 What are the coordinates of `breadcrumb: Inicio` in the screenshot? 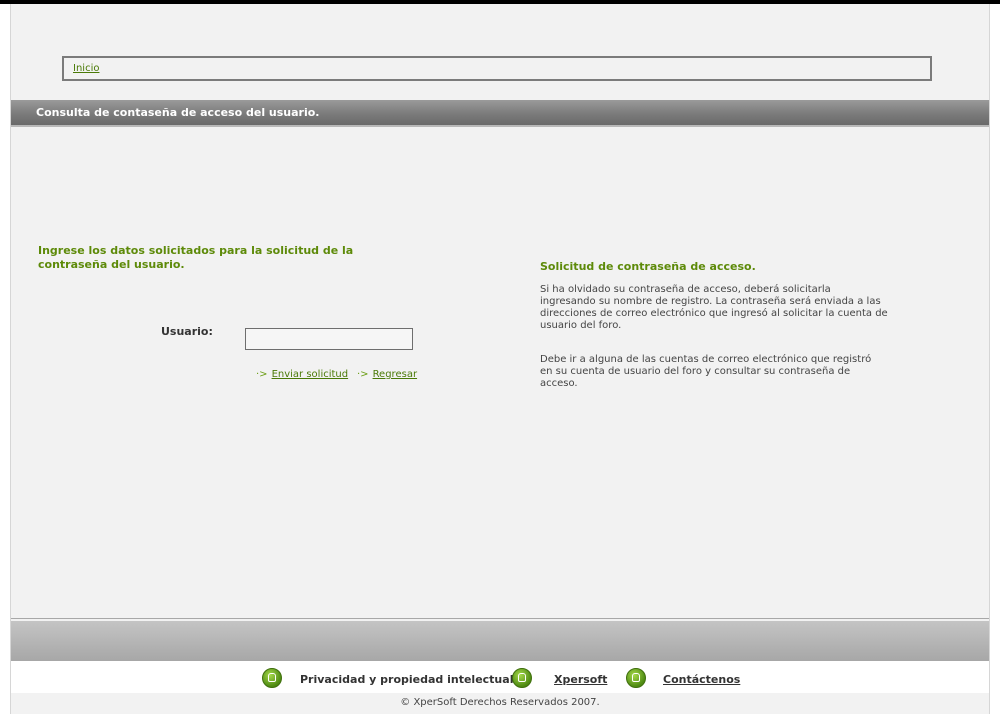 It's located at (497, 68).